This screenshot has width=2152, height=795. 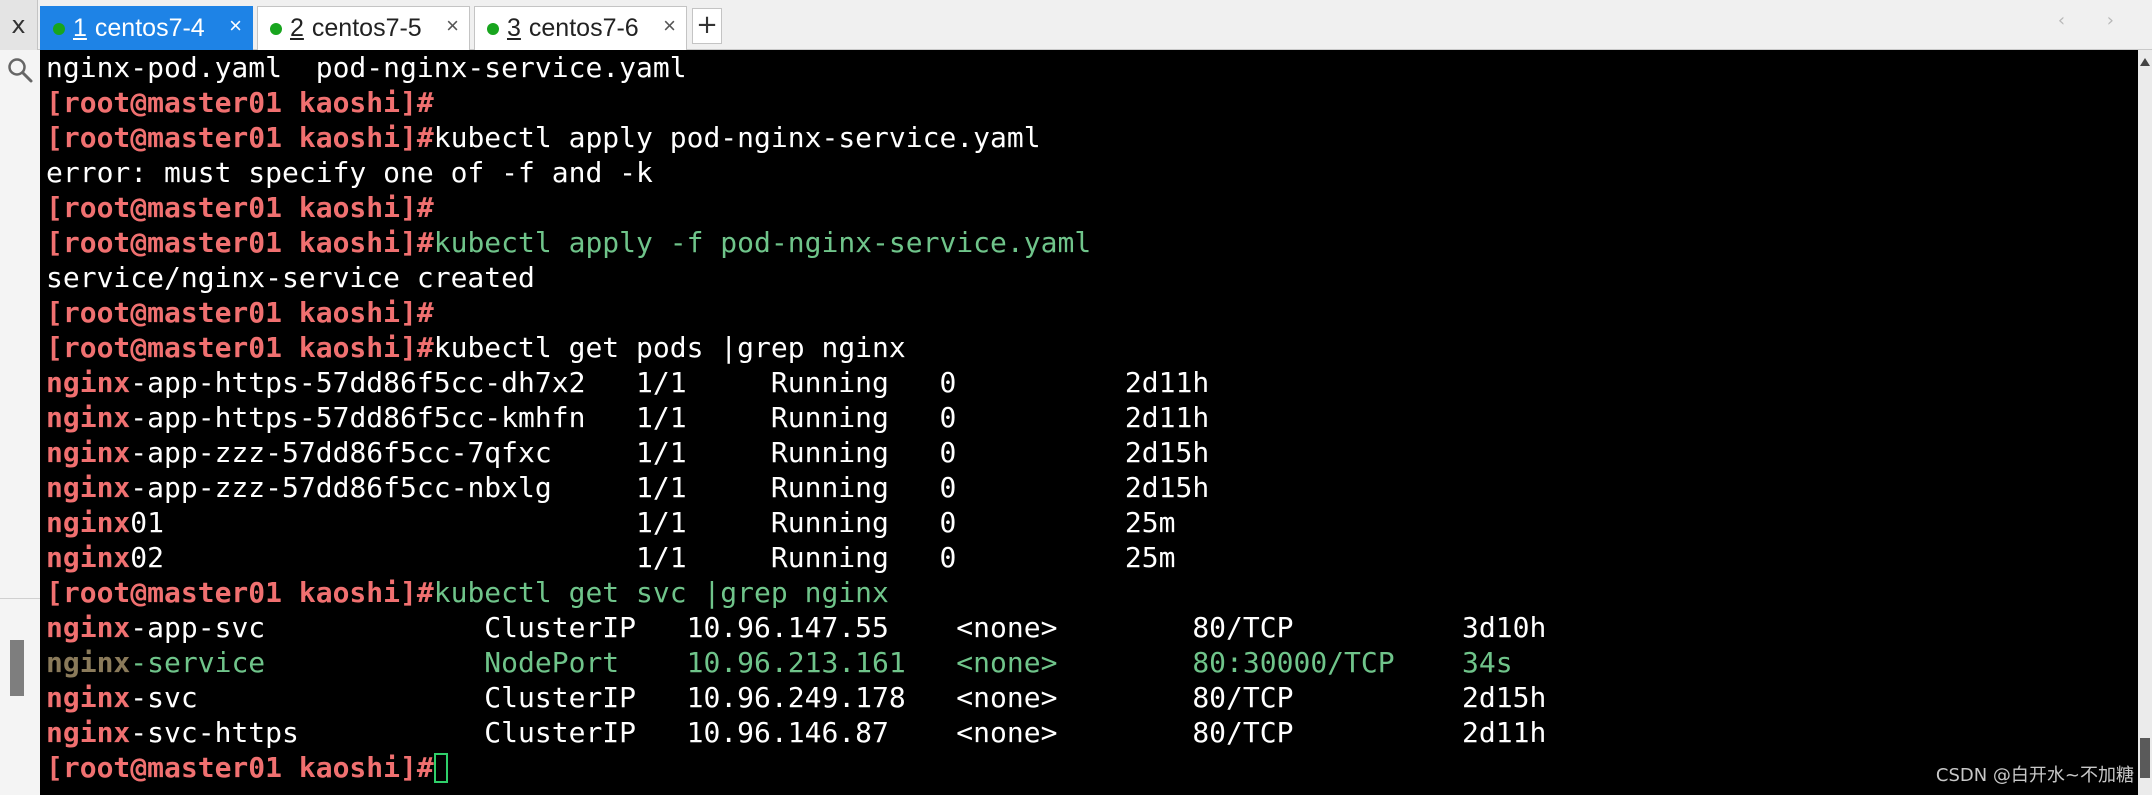 I want to click on output-text: 02 1/1 Running 0 25m, so click(x=653, y=557).